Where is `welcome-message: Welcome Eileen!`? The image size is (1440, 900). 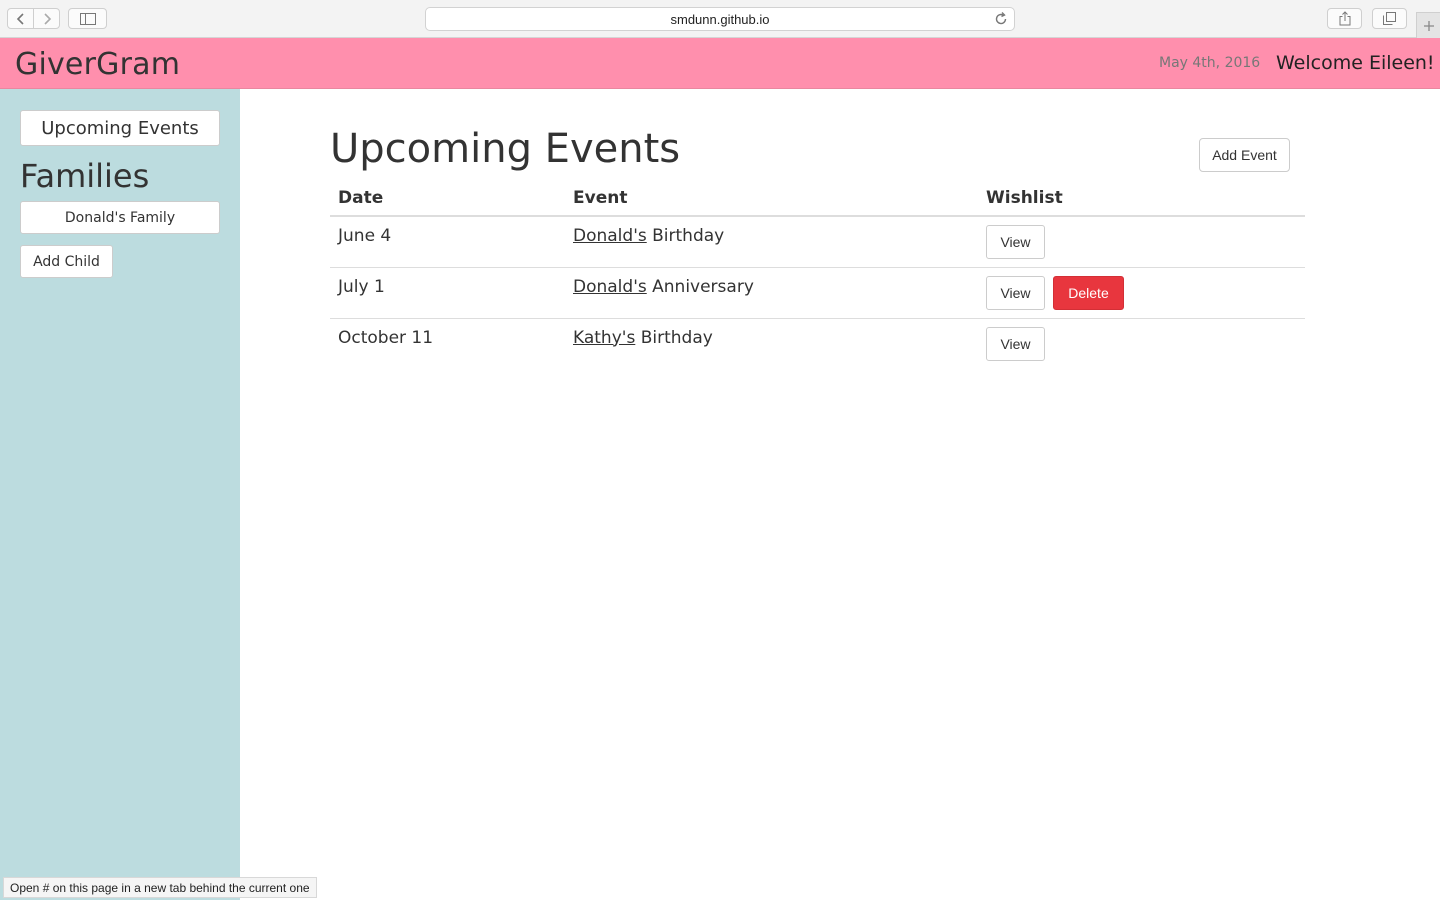
welcome-message: Welcome Eileen! is located at coordinates (1355, 63).